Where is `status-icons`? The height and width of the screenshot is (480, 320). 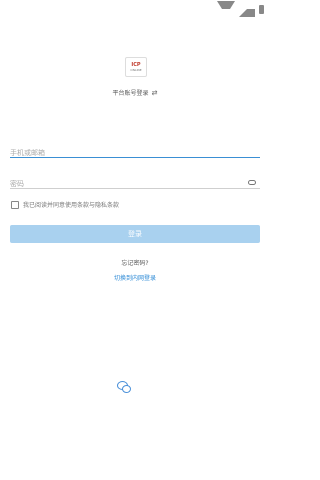 status-icons is located at coordinates (240, 9).